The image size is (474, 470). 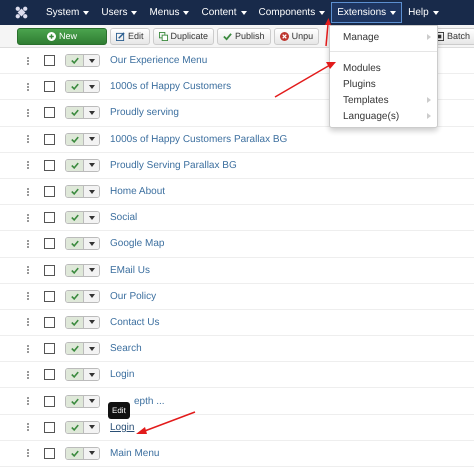 What do you see at coordinates (68, 12) in the screenshot?
I see `menu-item: System` at bounding box center [68, 12].